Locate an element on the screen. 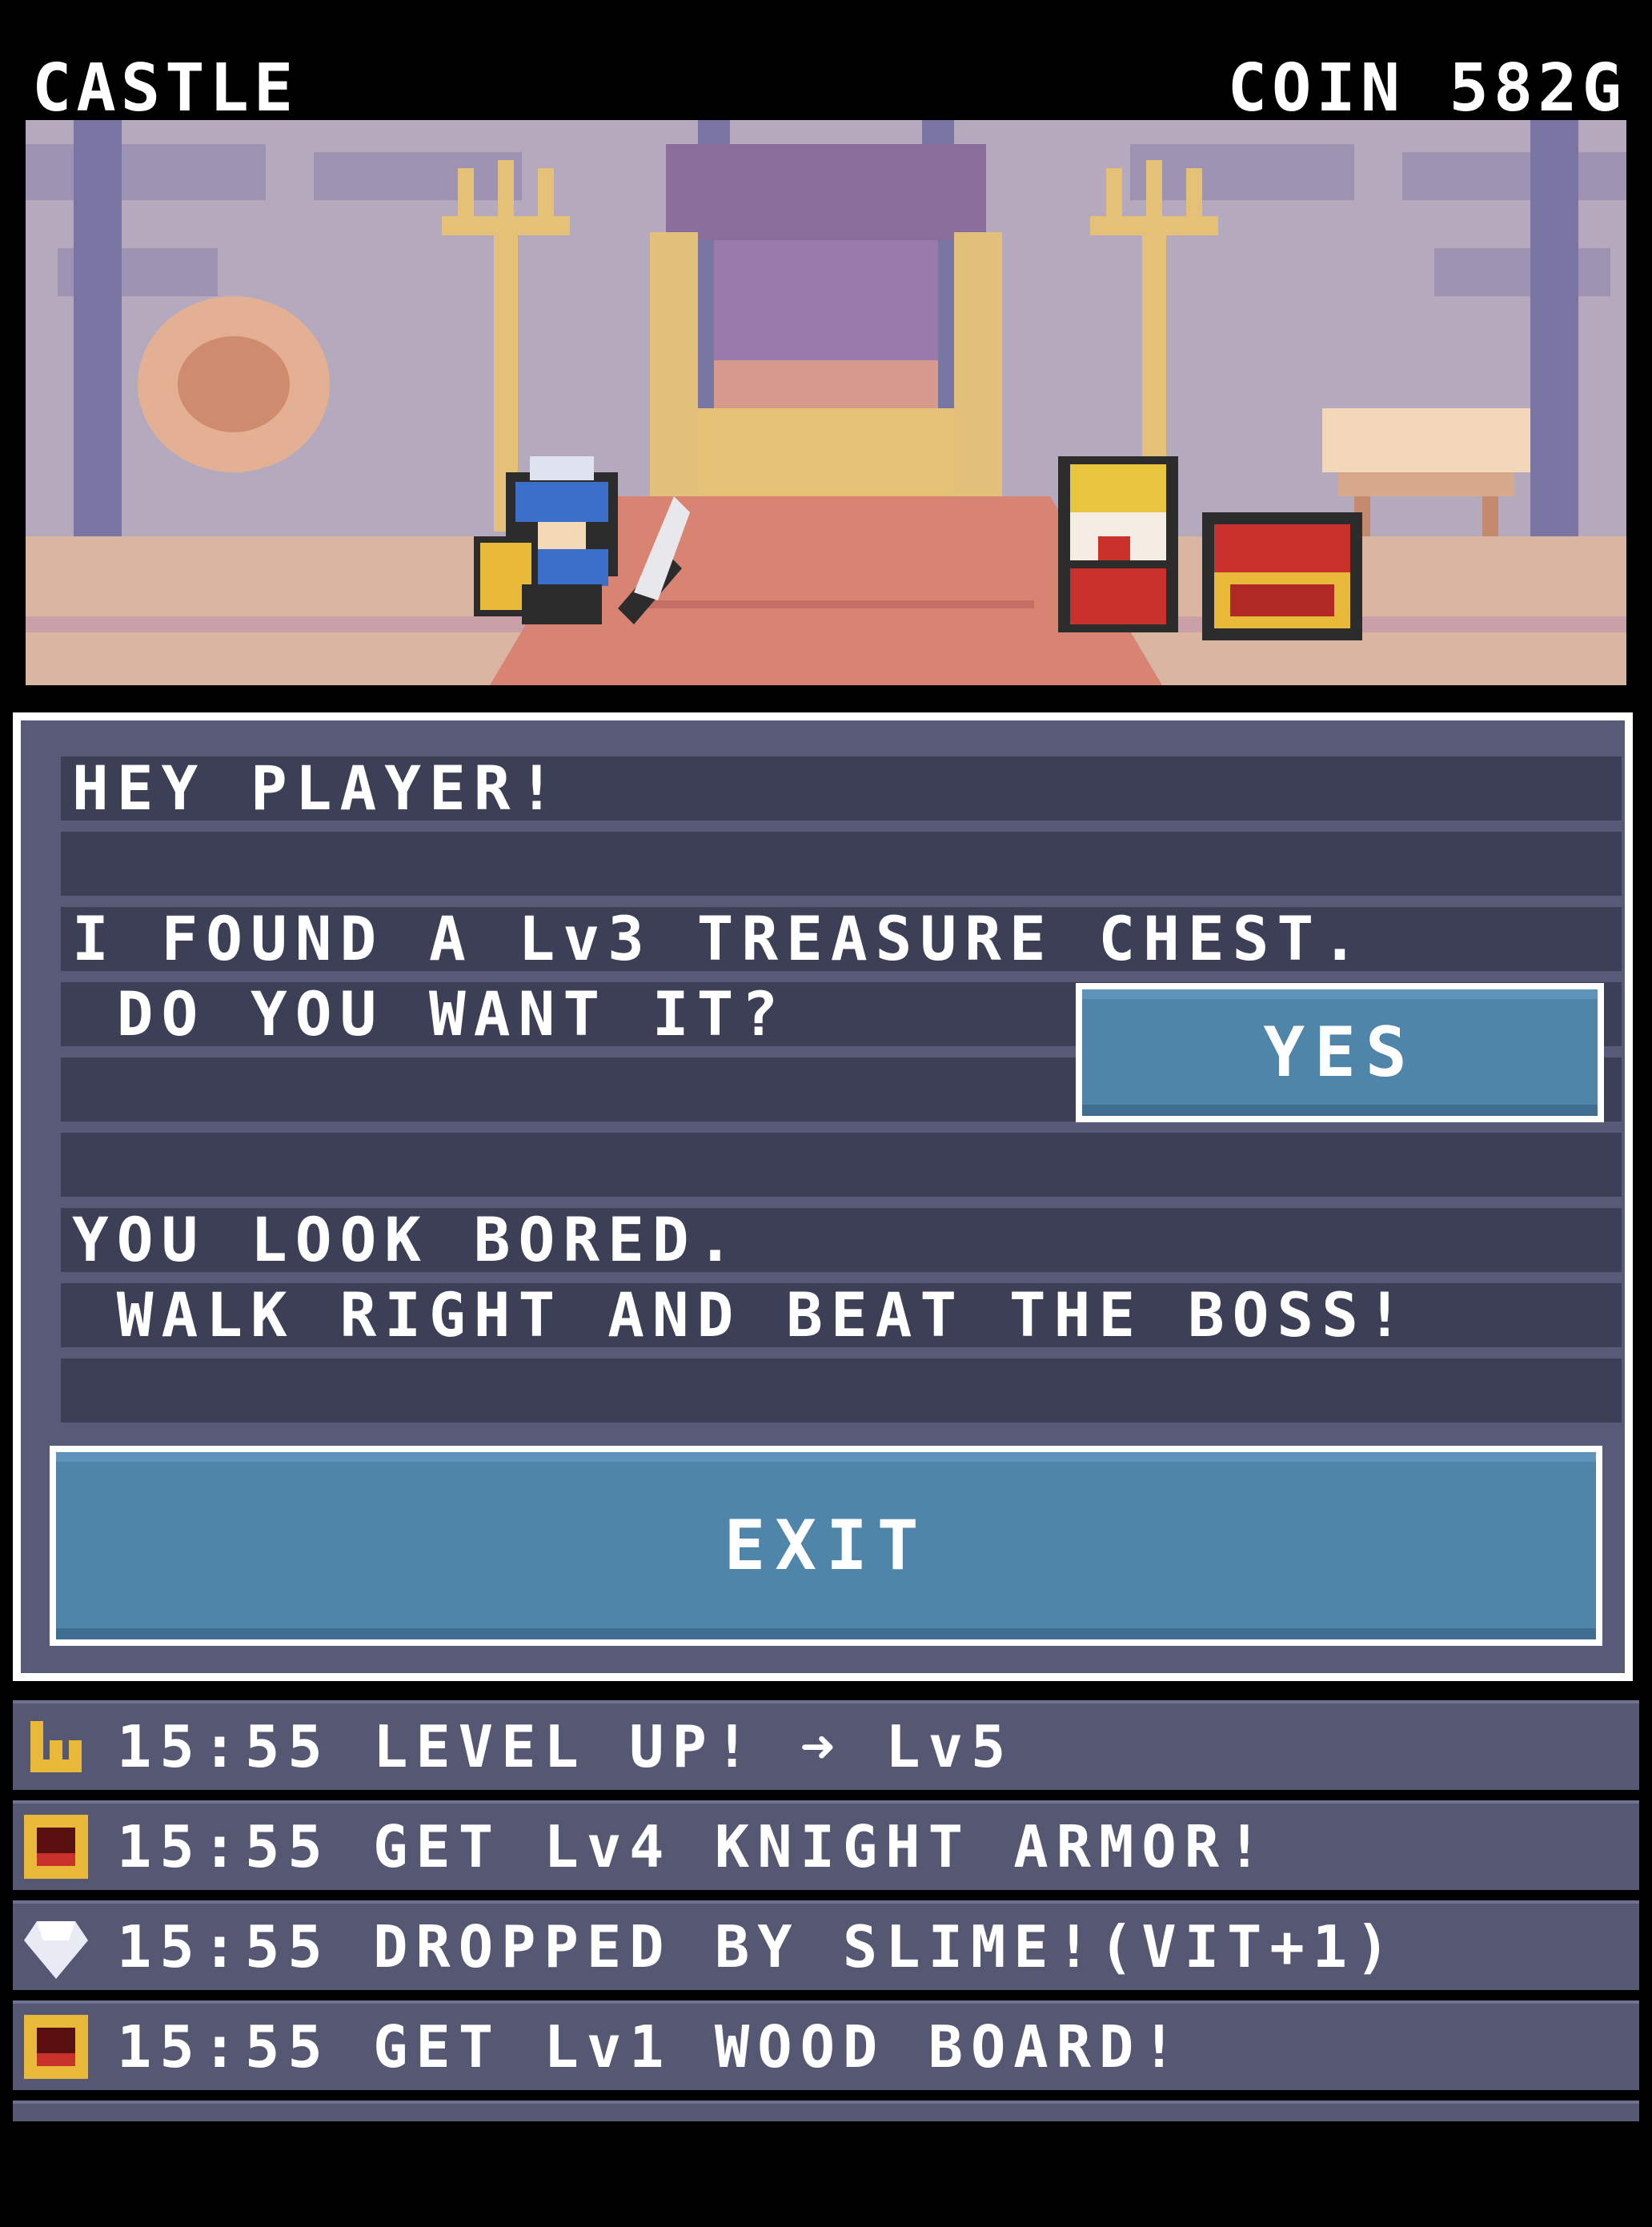  yes-button-label: YES is located at coordinates (1340, 1053).